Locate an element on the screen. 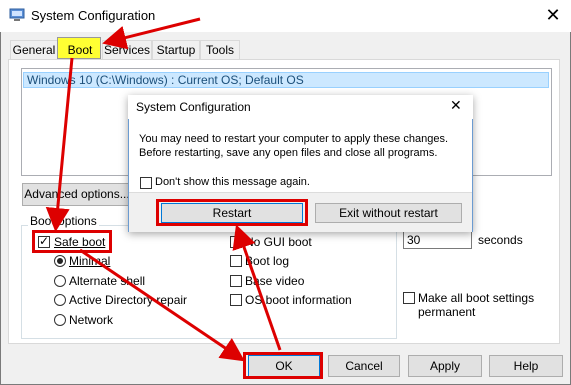 This screenshot has width=571, height=385. arrow-to-restart is located at coordinates (257, 287).